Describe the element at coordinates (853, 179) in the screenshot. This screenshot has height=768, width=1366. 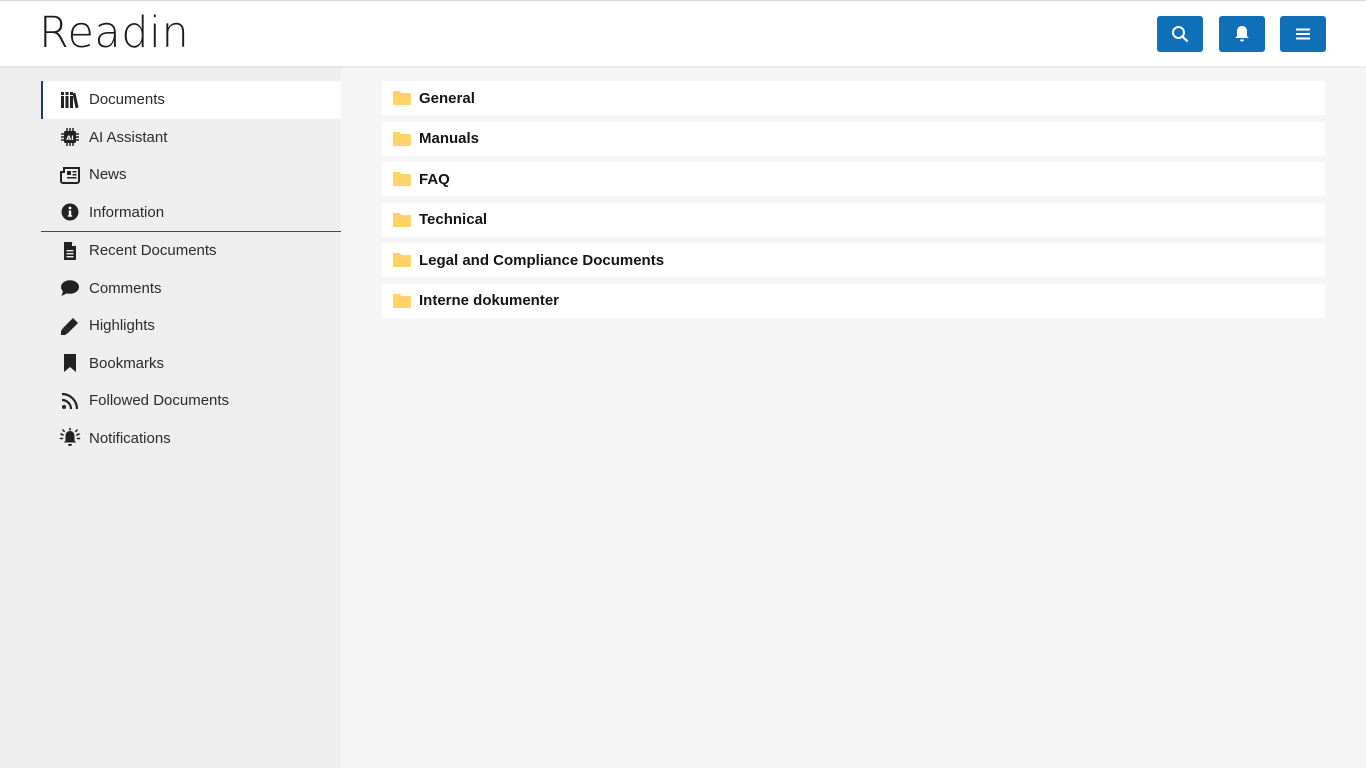
I see `folder-row-faq: FAQ` at that location.